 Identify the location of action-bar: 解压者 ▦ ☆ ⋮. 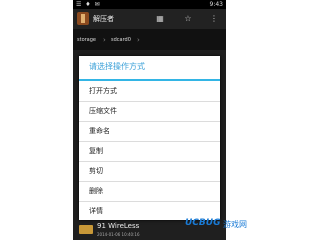
(149, 19).